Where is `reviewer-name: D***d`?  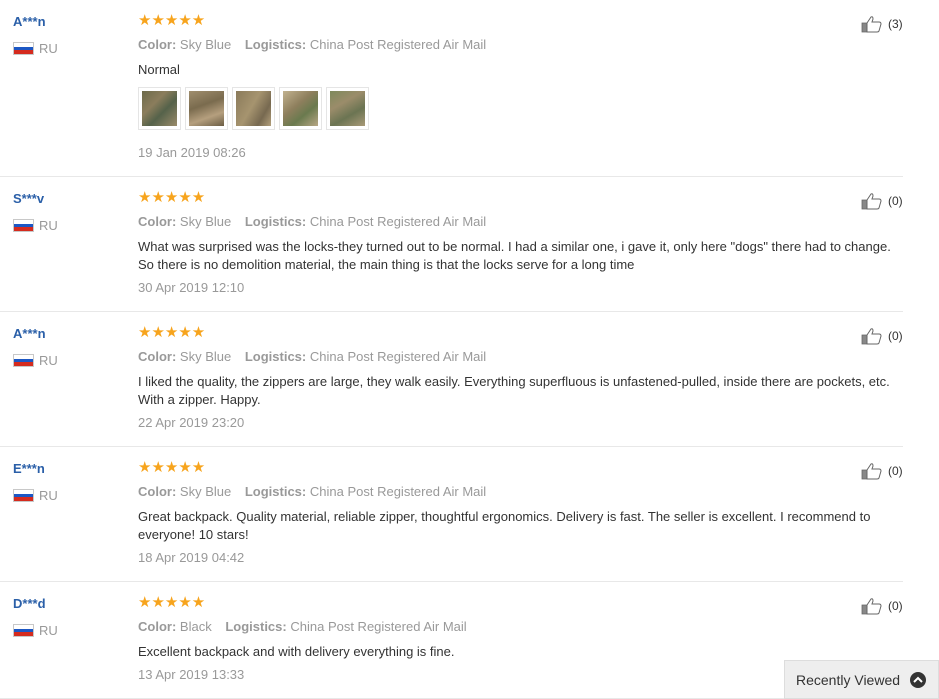 reviewer-name: D***d is located at coordinates (29, 603).